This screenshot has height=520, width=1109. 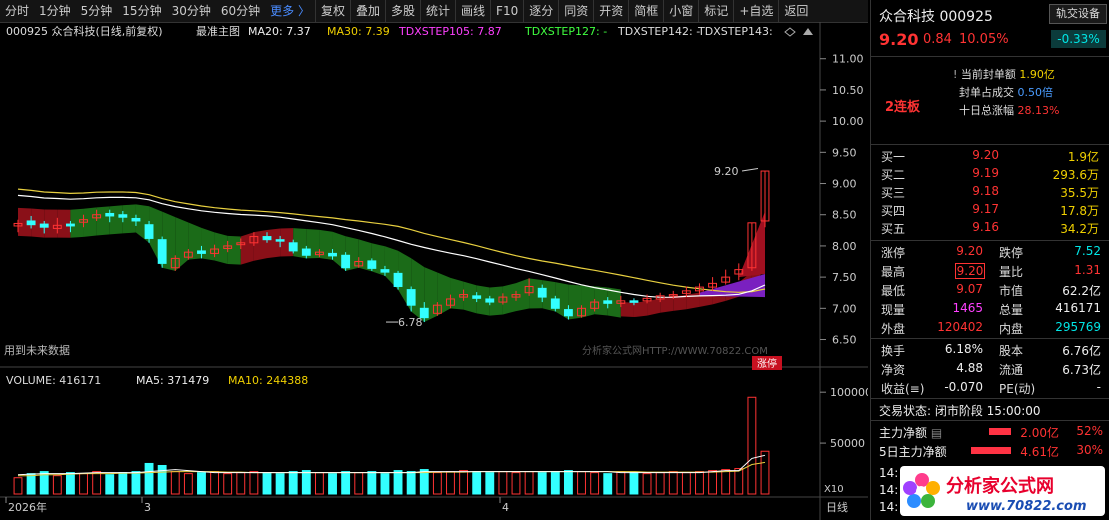 I want to click on bid-label: 买四, so click(x=893, y=211).